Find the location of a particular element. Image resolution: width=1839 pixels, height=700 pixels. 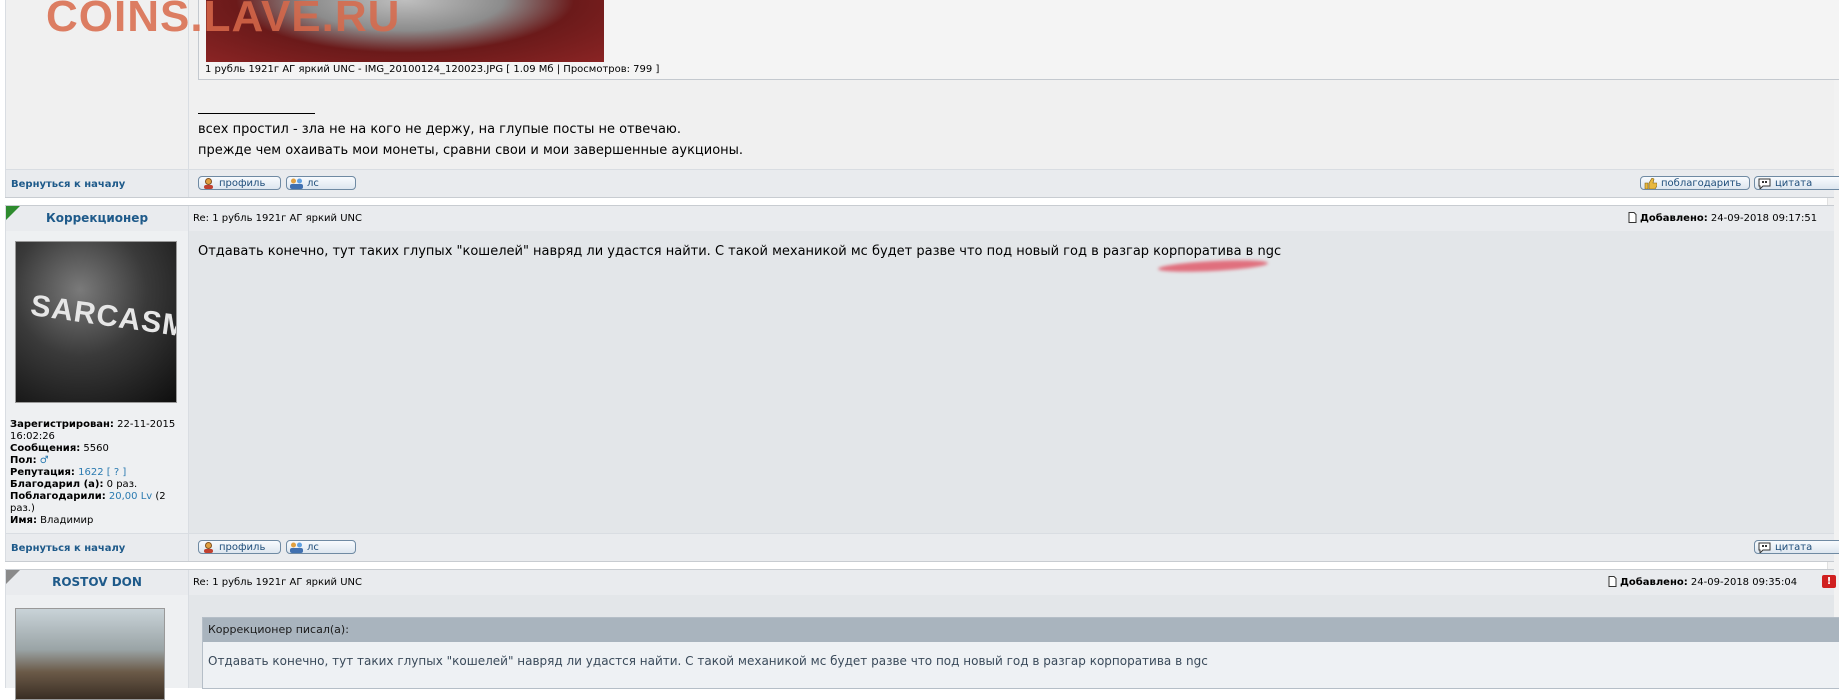

report-icon: ! is located at coordinates (1829, 581).